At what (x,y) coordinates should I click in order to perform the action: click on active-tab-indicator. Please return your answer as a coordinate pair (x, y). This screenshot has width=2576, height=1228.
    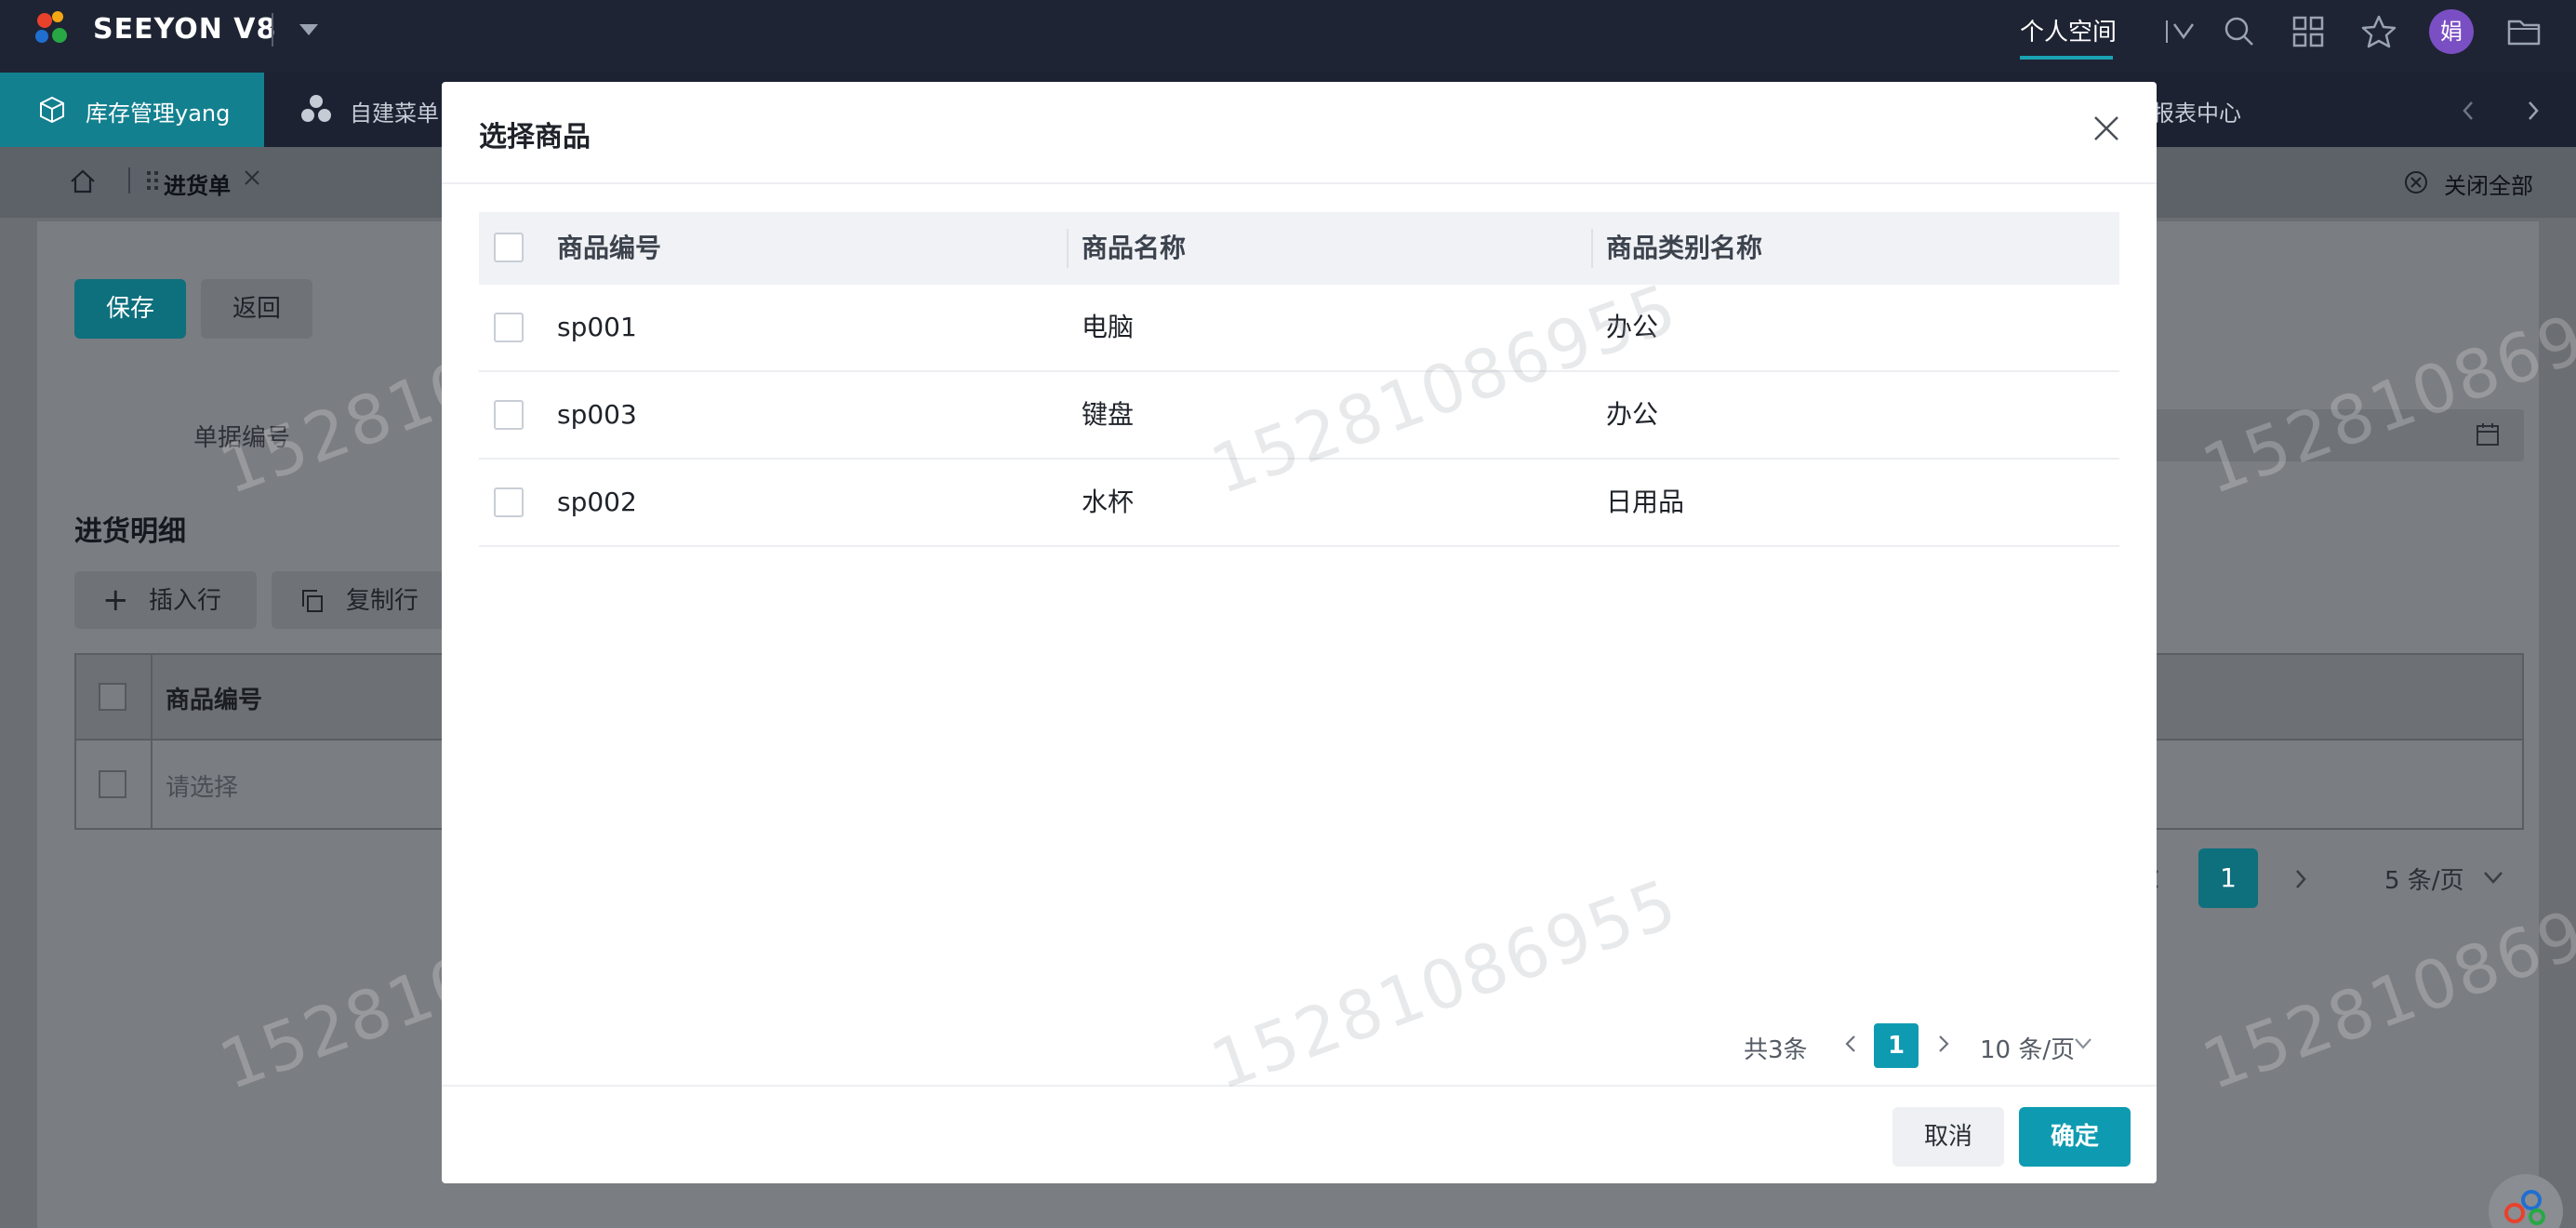
    Looking at the image, I should click on (2066, 58).